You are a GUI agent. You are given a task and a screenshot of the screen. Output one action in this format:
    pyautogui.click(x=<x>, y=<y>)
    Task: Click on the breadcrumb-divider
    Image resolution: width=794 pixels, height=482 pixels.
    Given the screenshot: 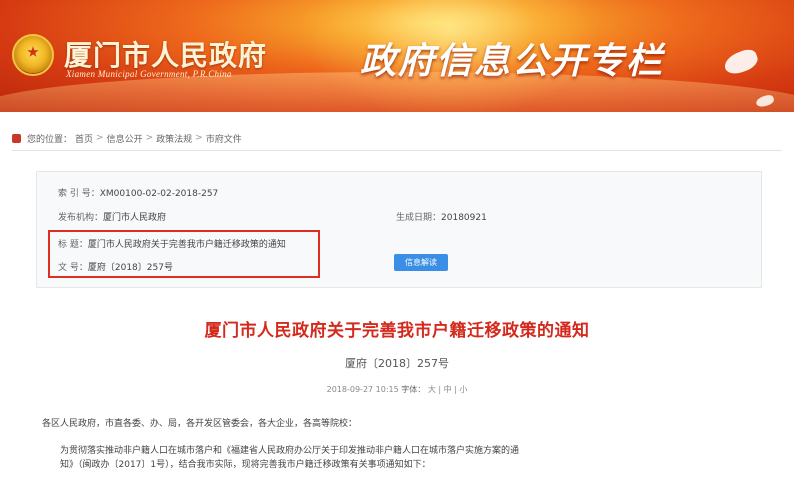 What is the action you would take?
    pyautogui.click(x=397, y=150)
    